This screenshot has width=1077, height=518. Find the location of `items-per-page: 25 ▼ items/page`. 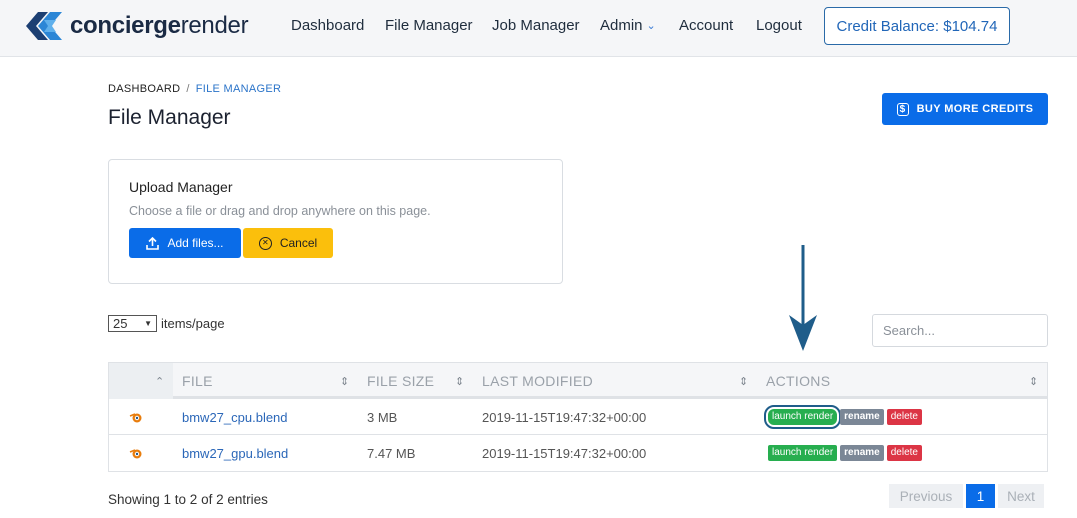

items-per-page: 25 ▼ items/page is located at coordinates (166, 323).